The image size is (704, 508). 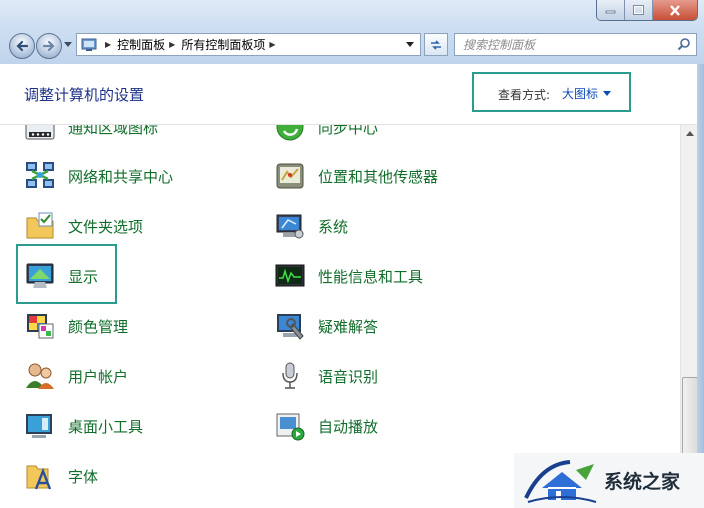 I want to click on breadcrumb-all-items: 所有控制面板项, so click(x=223, y=44).